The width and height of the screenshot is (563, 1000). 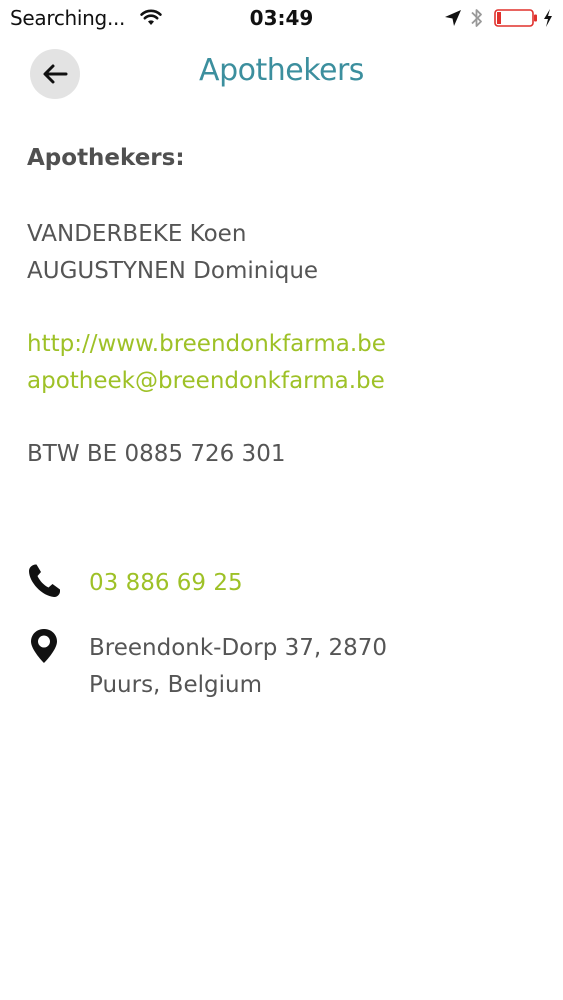 I want to click on website-link: http://www.breendonkfarma.be, so click(x=282, y=344).